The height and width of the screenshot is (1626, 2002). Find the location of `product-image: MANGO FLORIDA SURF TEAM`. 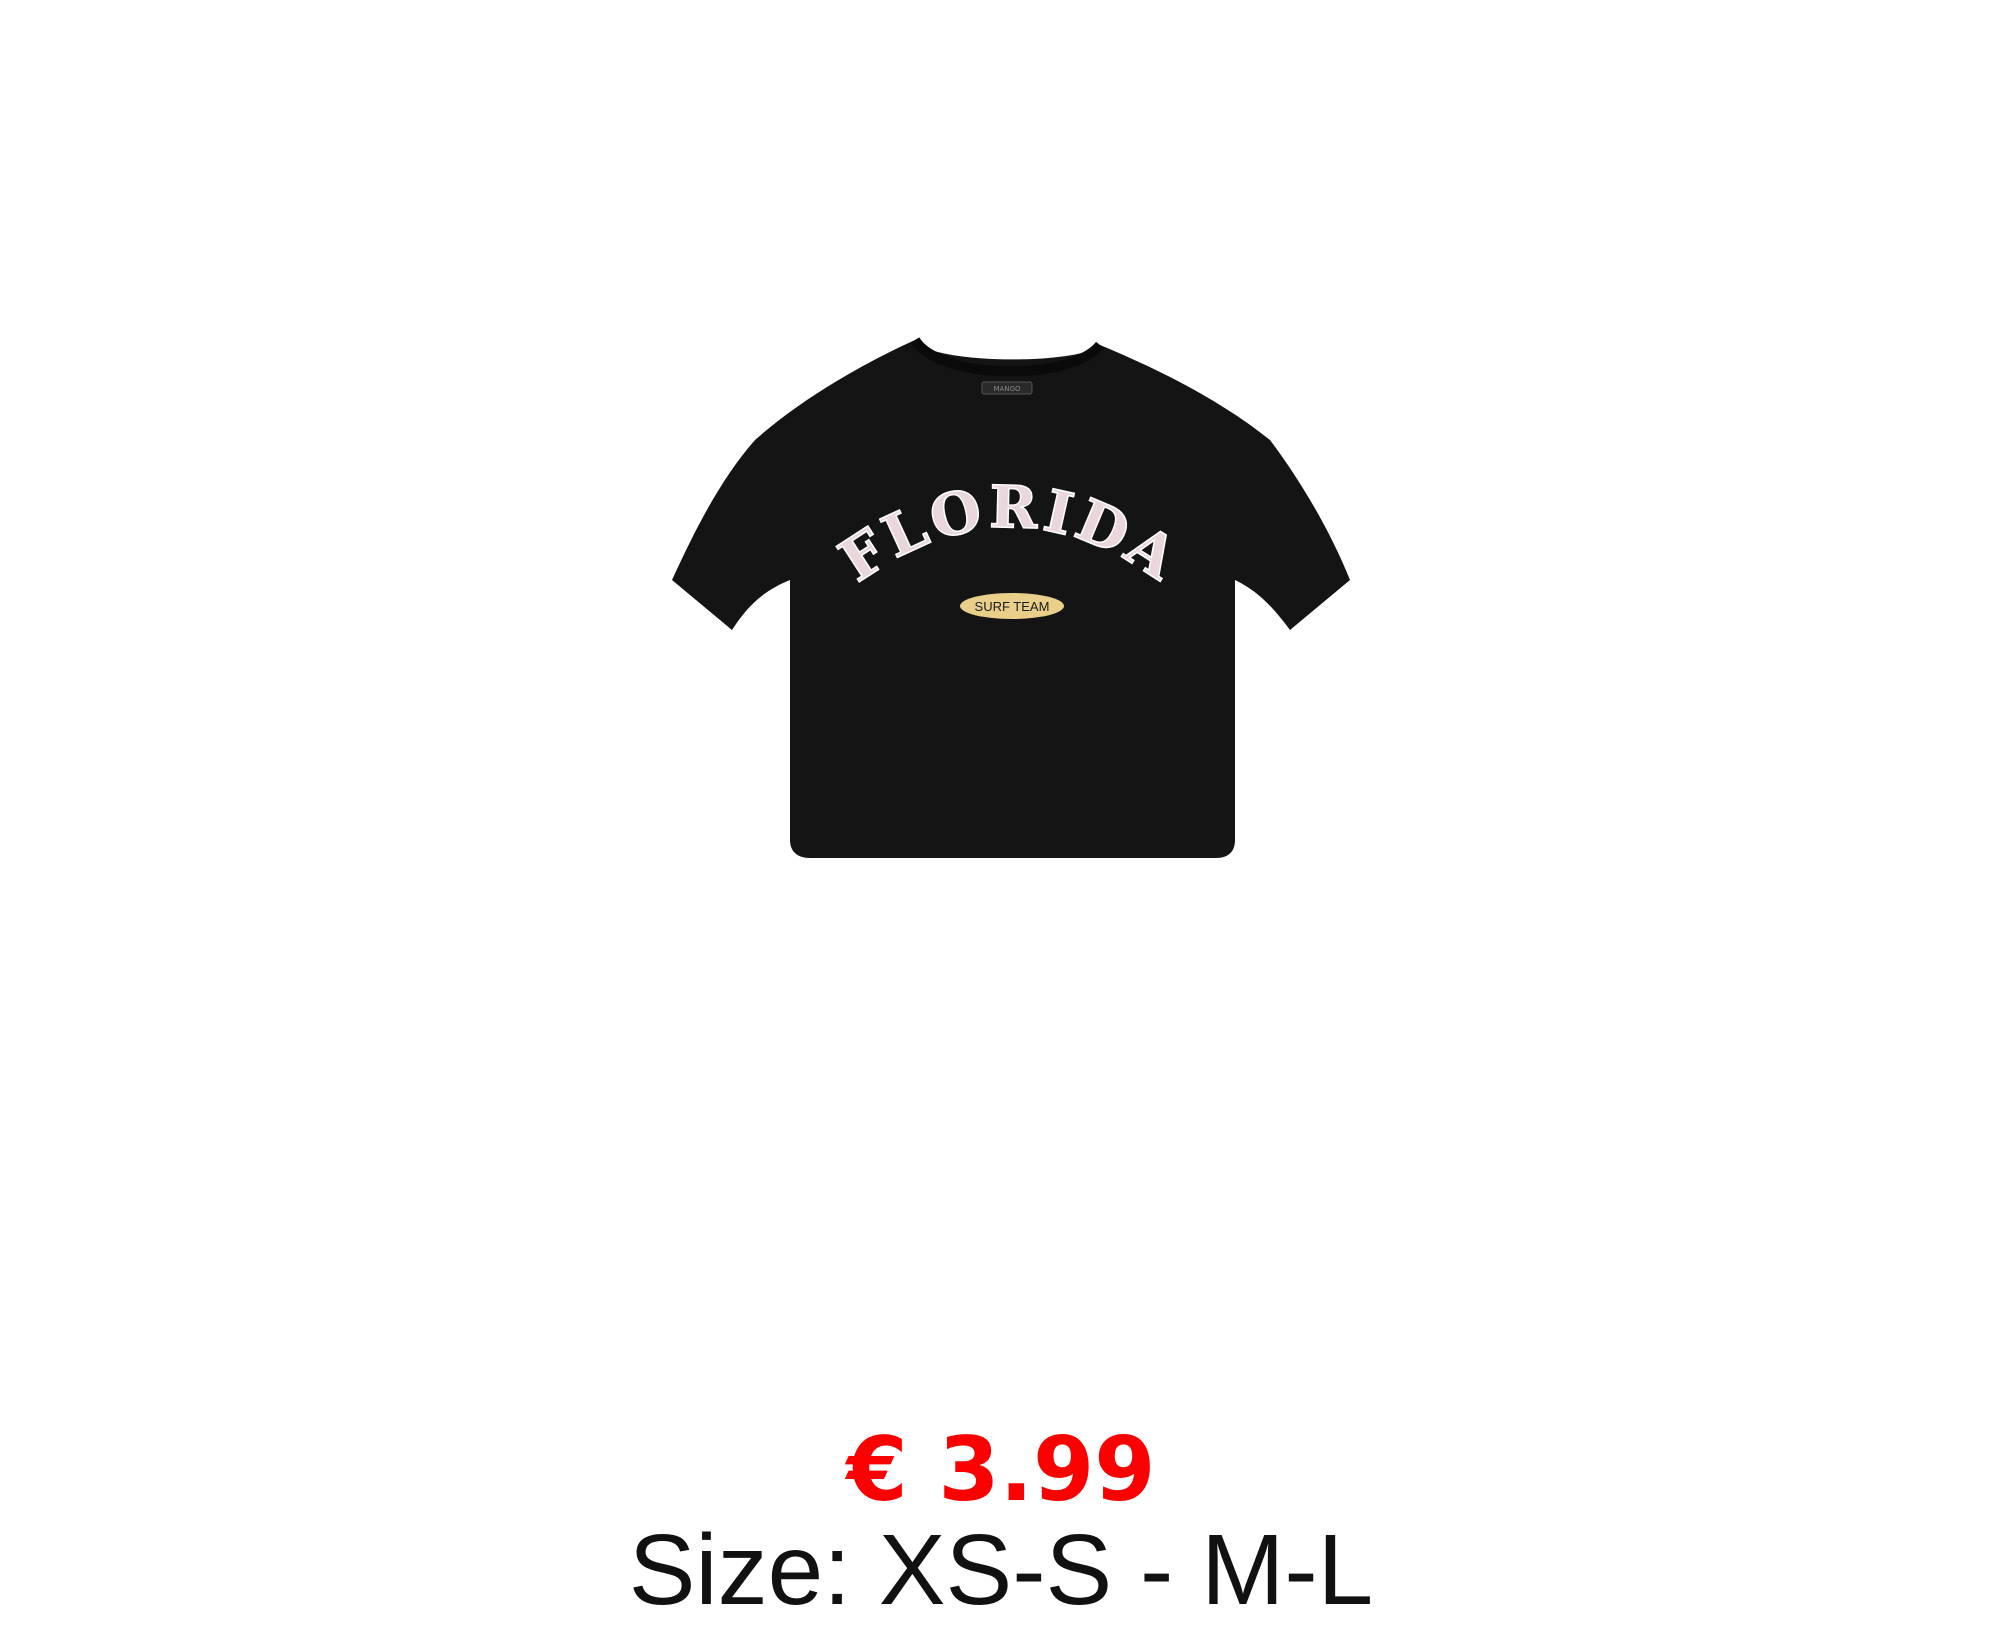

product-image: MANGO FLORIDA SURF TEAM is located at coordinates (1010, 600).